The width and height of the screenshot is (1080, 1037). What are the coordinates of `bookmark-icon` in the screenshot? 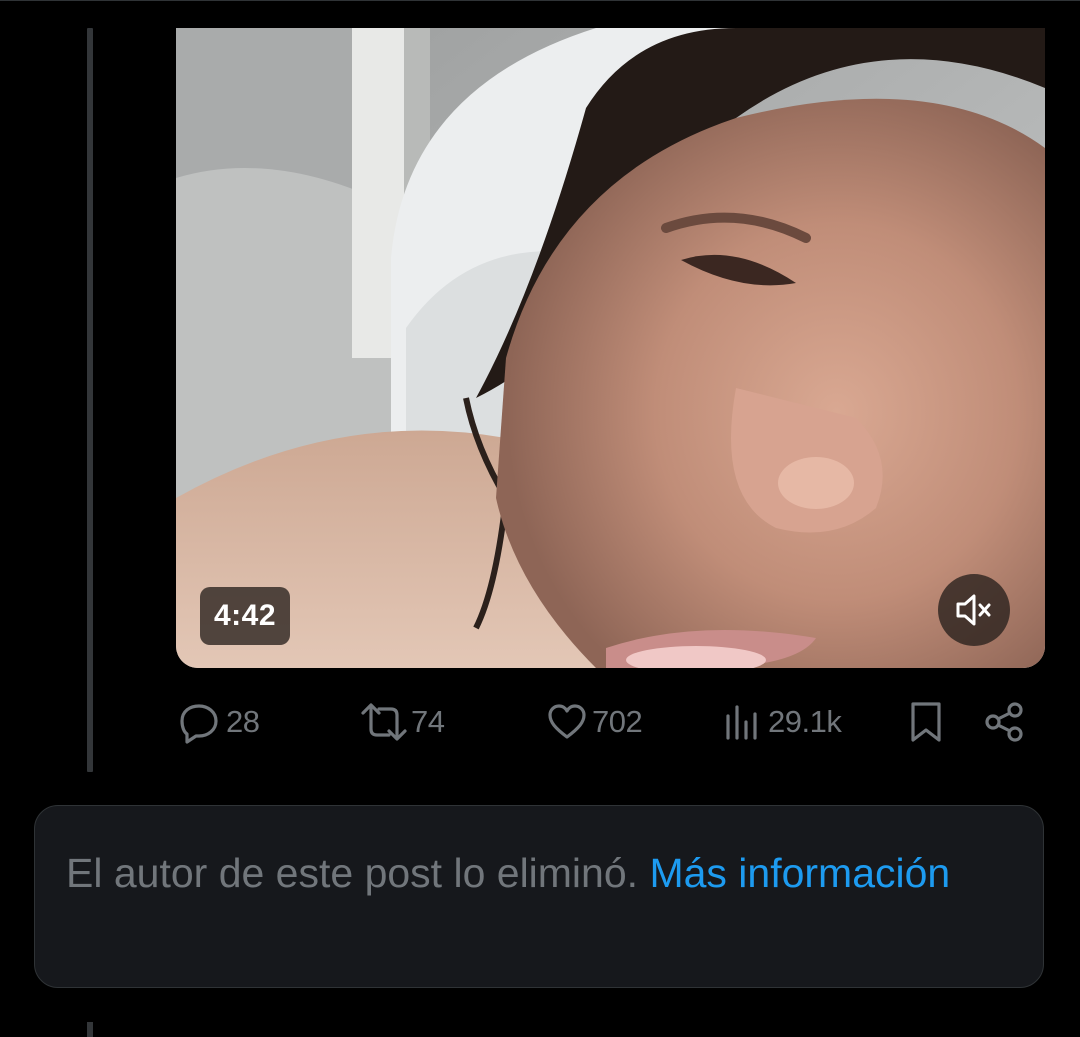 It's located at (926, 722).